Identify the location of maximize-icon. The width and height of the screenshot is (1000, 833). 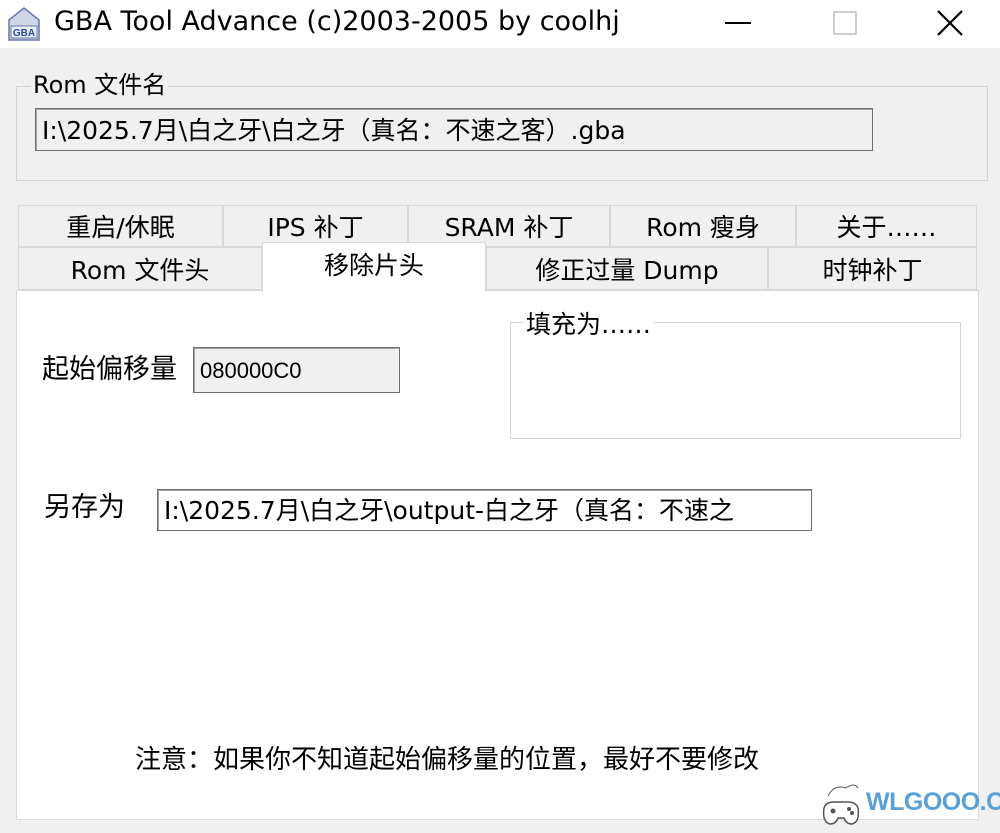
(845, 23).